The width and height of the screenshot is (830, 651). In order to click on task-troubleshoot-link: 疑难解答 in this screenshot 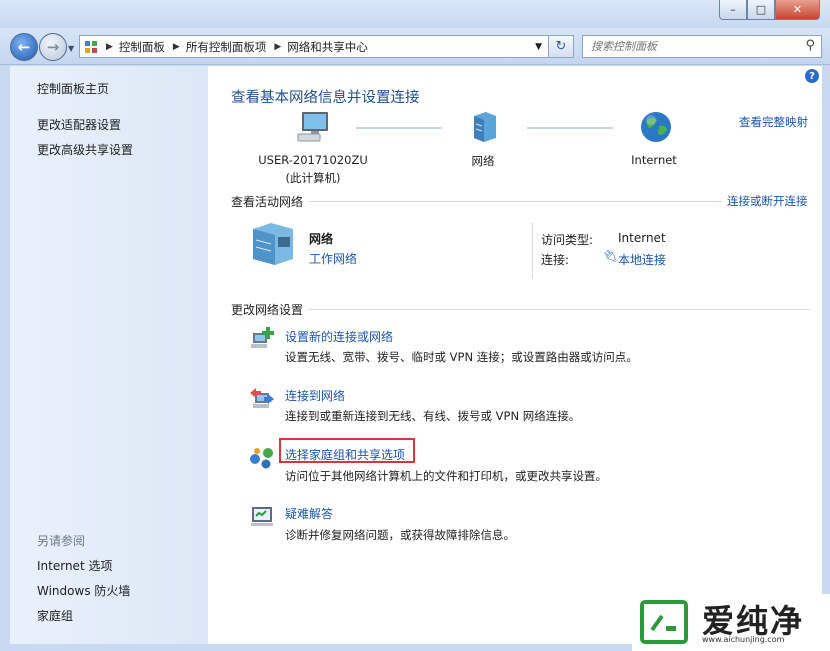, I will do `click(309, 513)`.